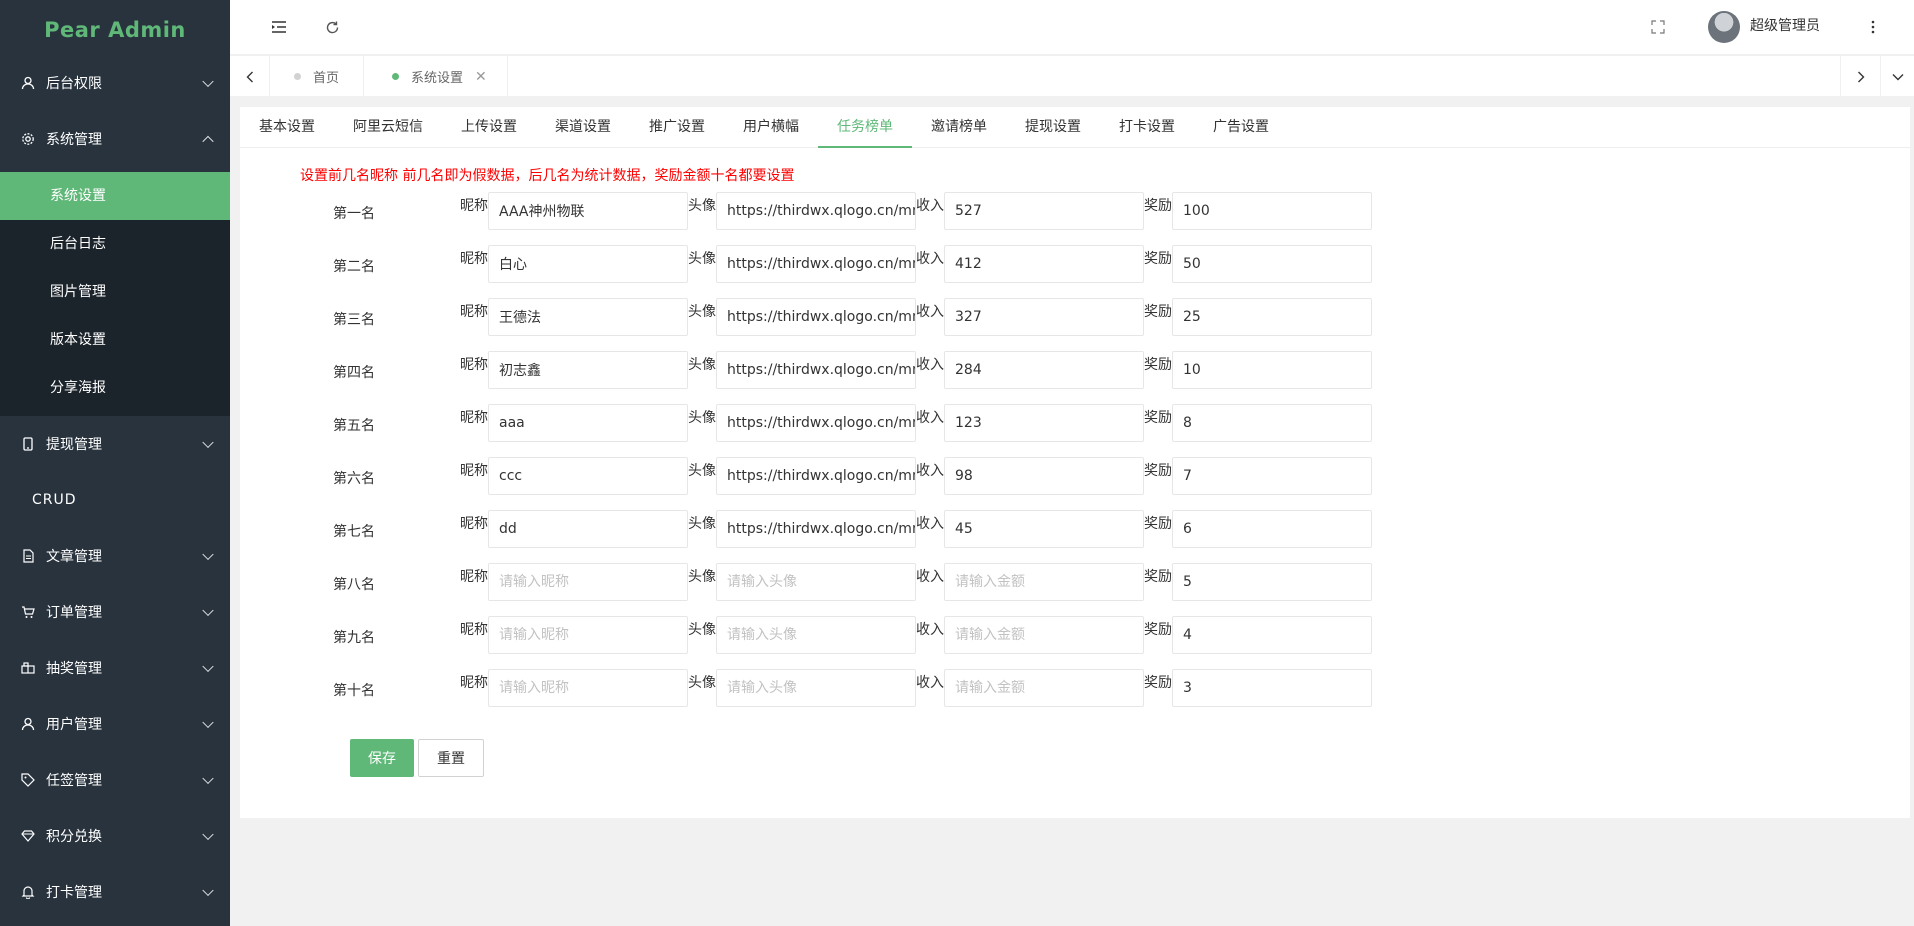 The width and height of the screenshot is (1914, 926). What do you see at coordinates (115, 83) in the screenshot?
I see `menu-backend-permission: 后台权限` at bounding box center [115, 83].